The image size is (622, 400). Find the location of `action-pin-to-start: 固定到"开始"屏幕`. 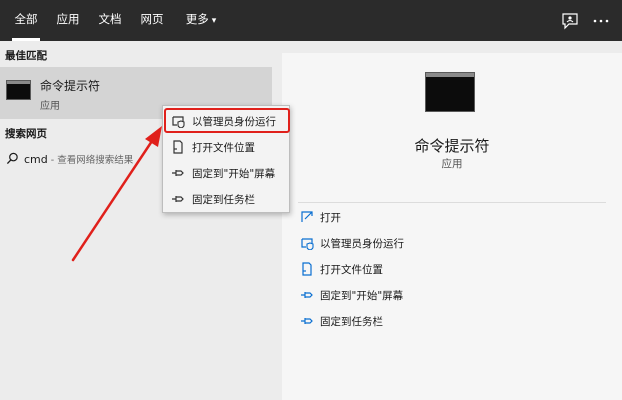

action-pin-to-start: 固定到"开始"屏幕 is located at coordinates (351, 295).